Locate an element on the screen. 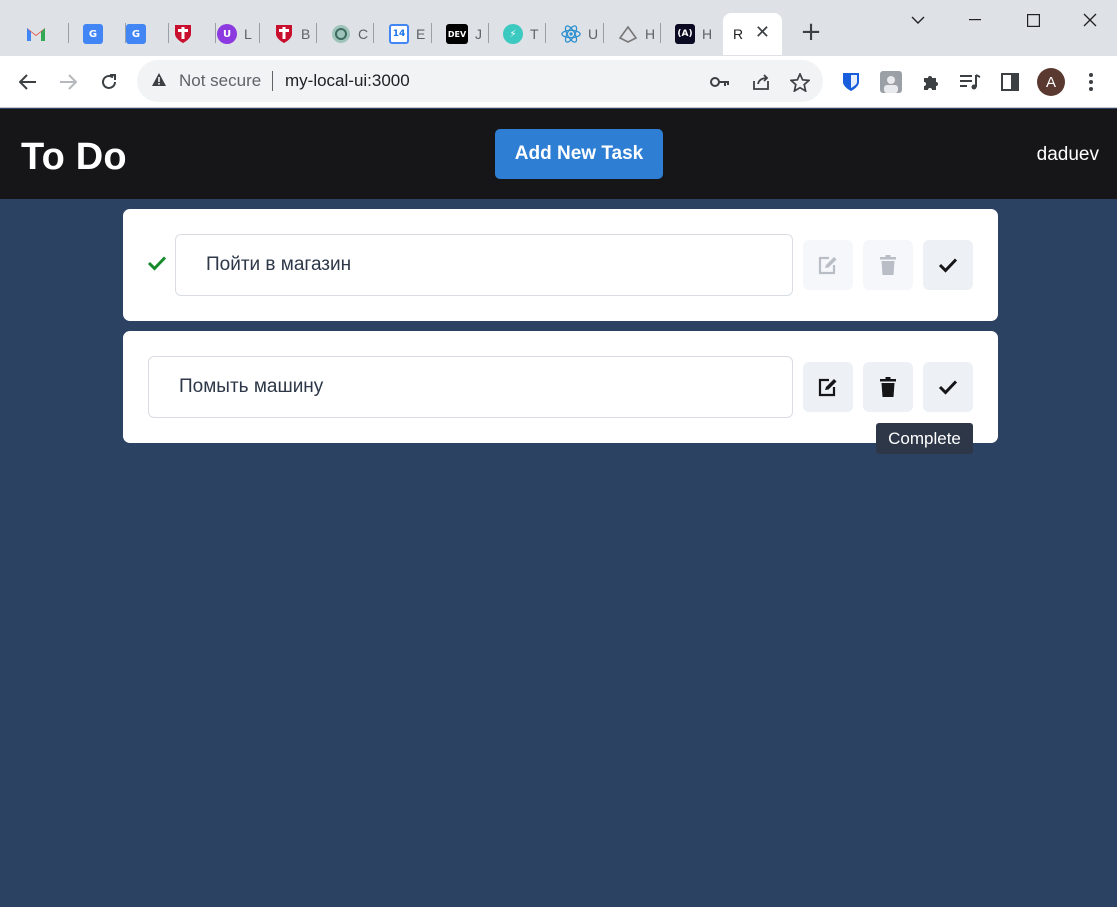 Image resolution: width=1117 pixels, height=907 pixels. security-label: Not secure is located at coordinates (220, 81).